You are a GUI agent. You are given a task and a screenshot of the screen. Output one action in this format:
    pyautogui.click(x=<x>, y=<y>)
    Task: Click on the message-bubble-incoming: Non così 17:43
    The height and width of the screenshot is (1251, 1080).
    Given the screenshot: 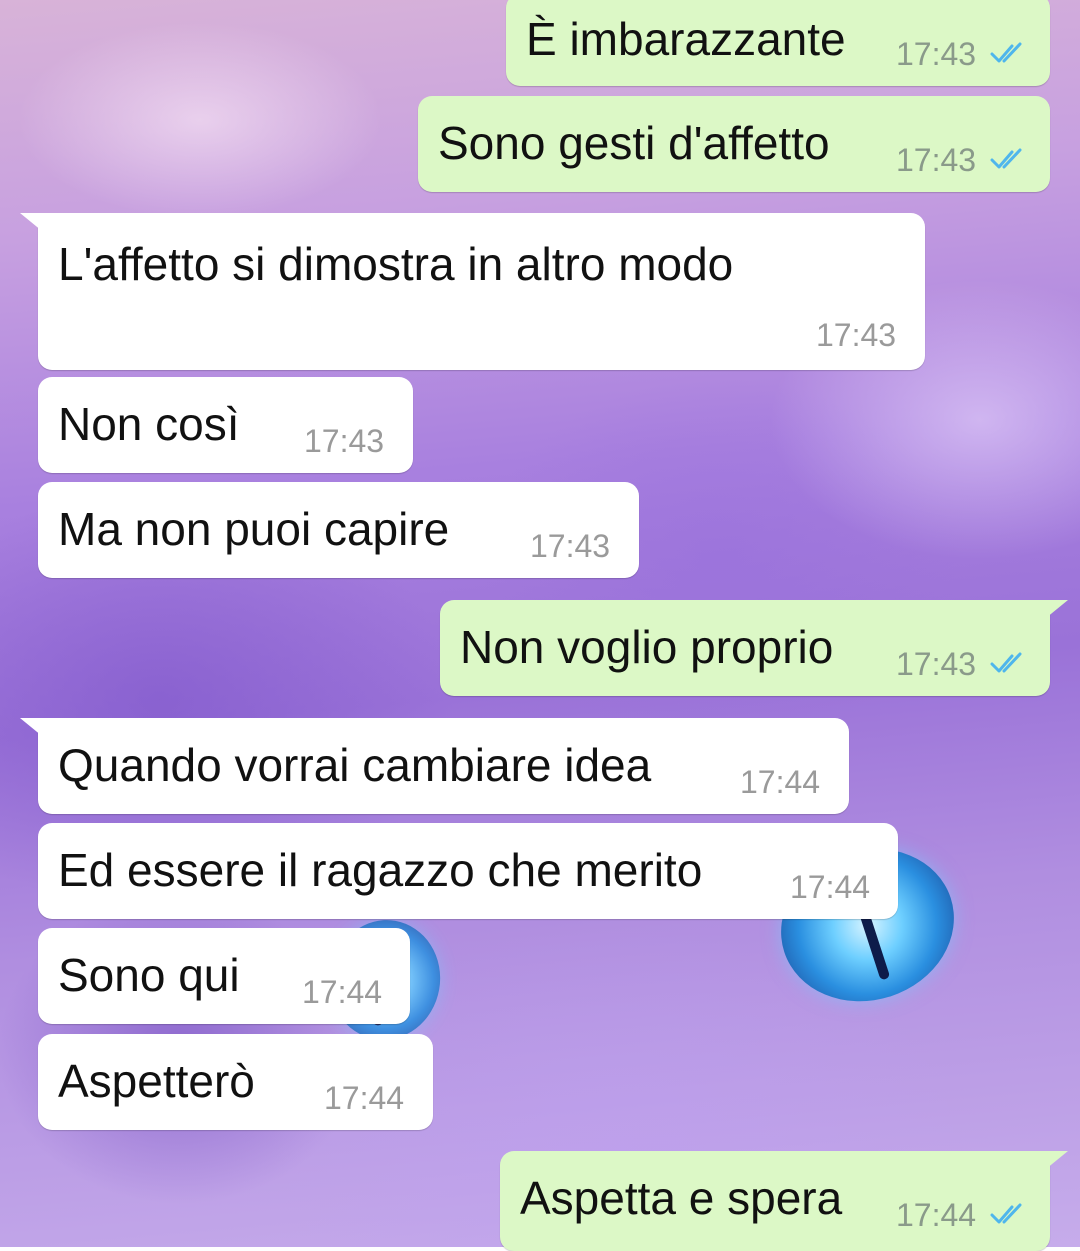 What is the action you would take?
    pyautogui.click(x=225, y=425)
    